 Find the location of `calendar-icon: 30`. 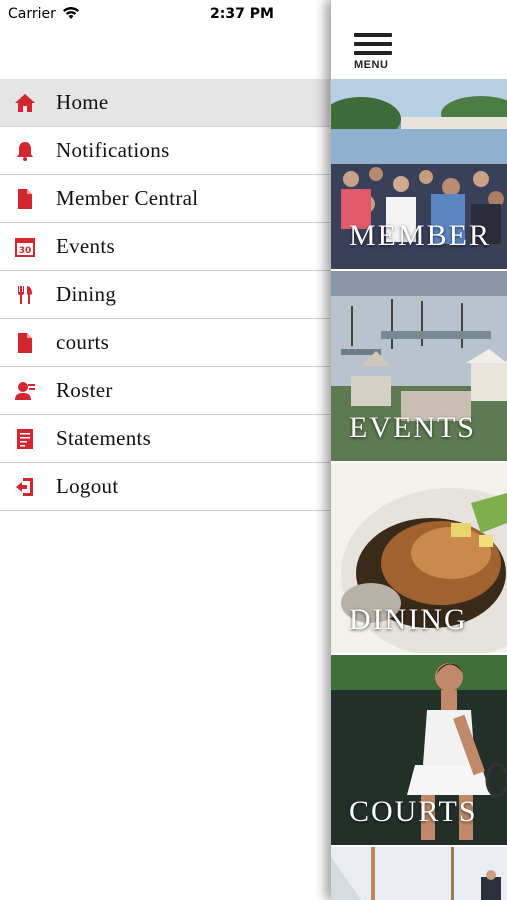

calendar-icon: 30 is located at coordinates (25, 247).